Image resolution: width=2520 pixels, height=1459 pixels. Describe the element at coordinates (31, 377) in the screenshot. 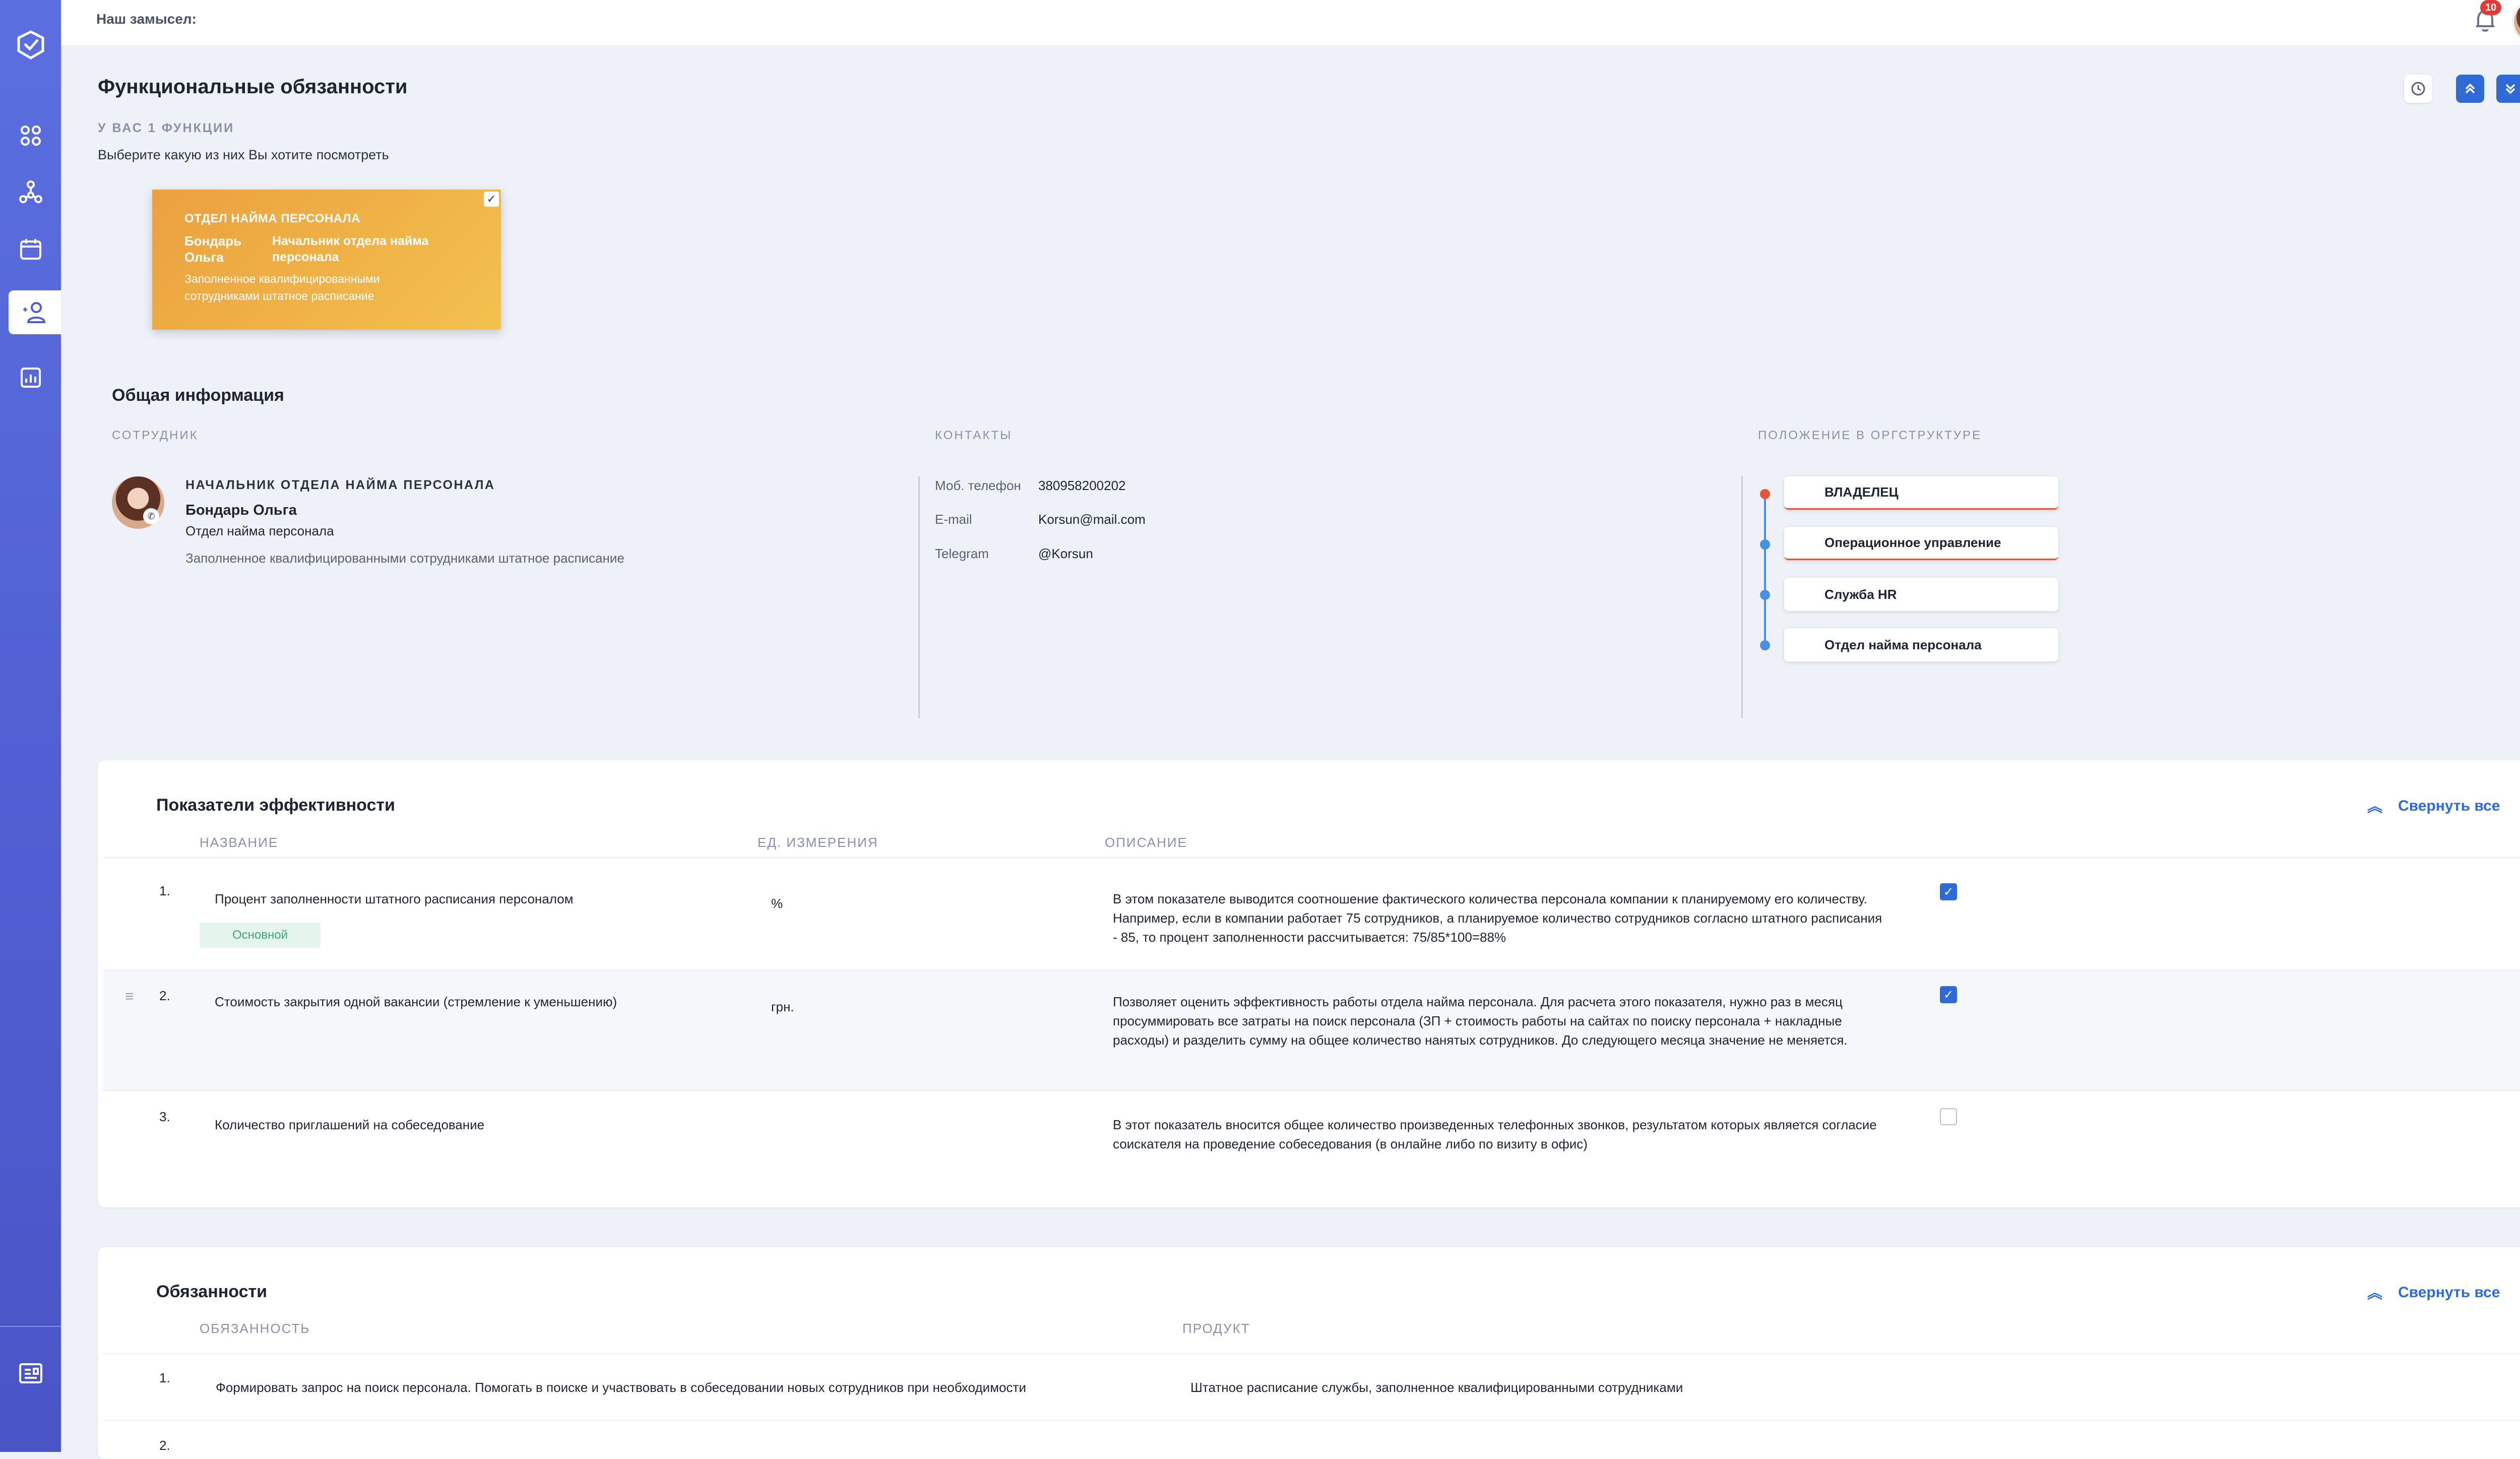

I see `analytics-icon` at that location.